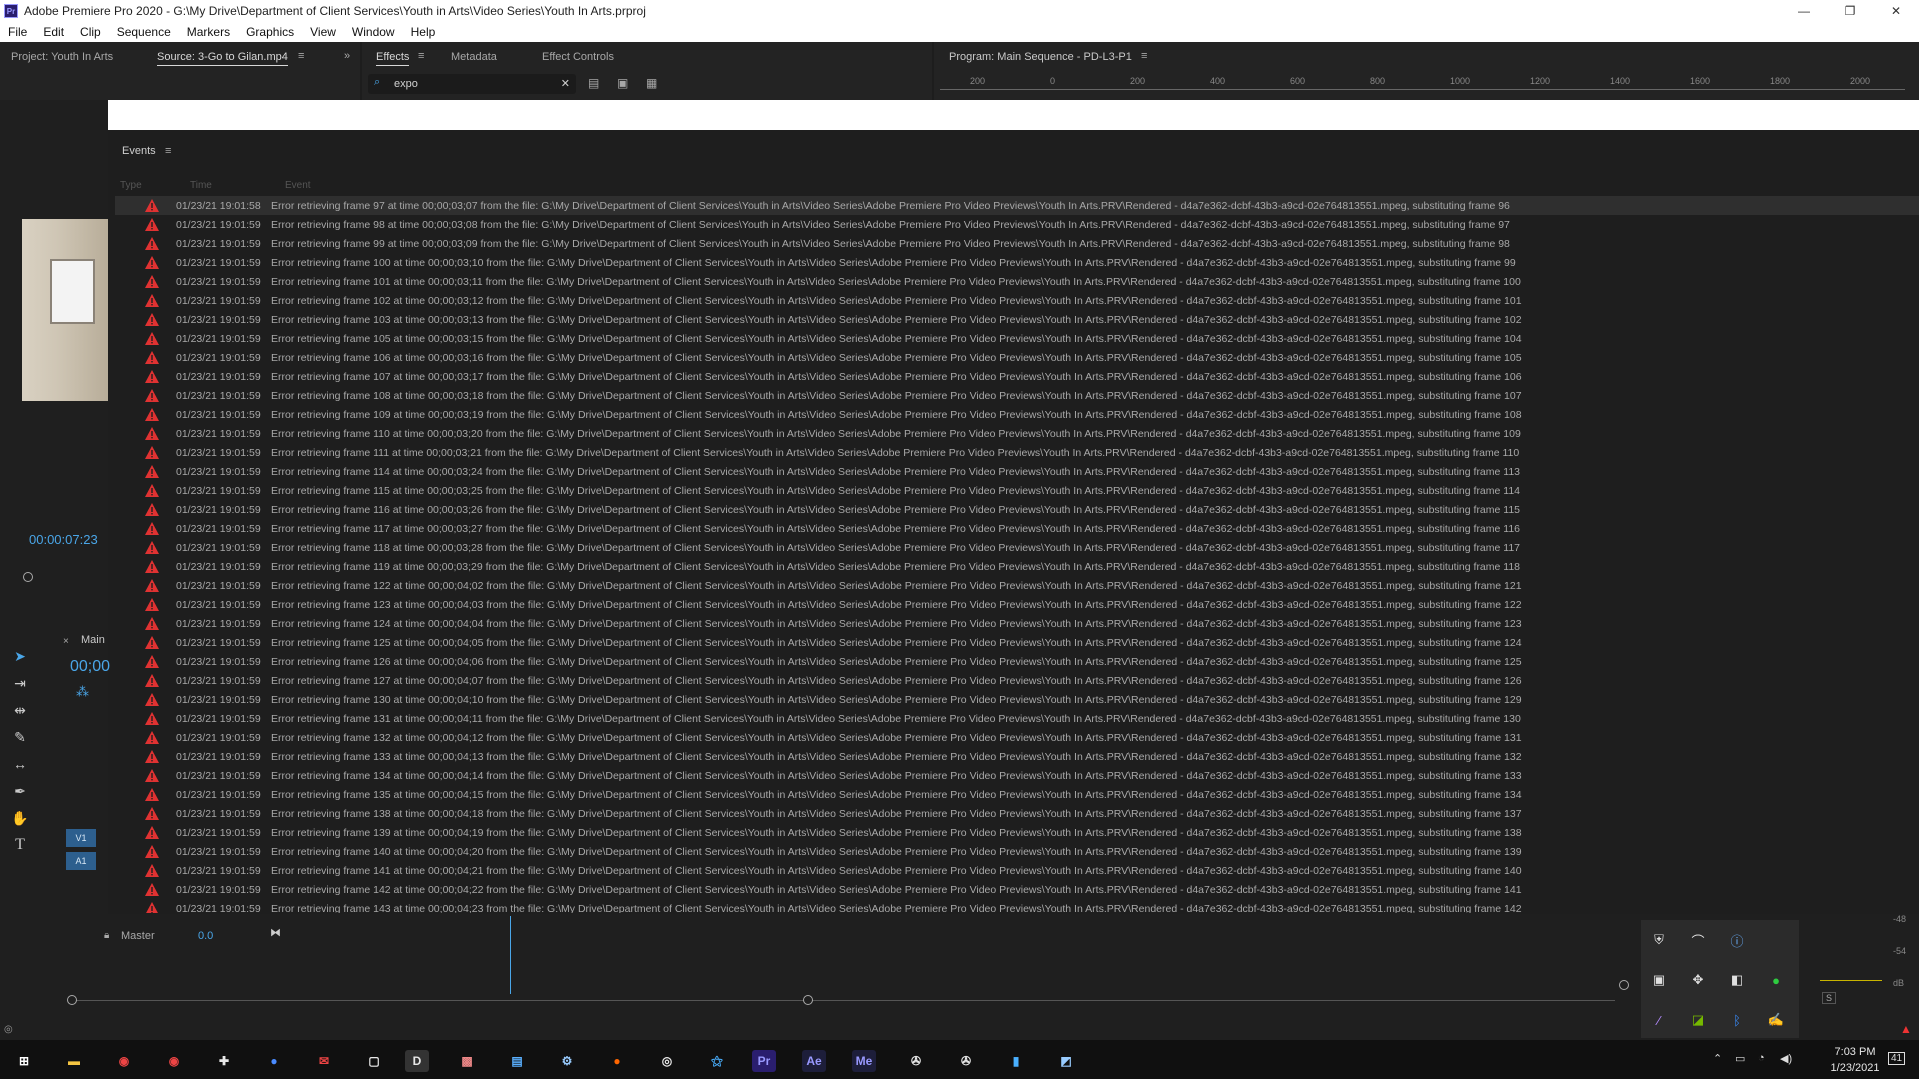 The image size is (1919, 1079). What do you see at coordinates (467, 1061) in the screenshot?
I see `taskbar-paint-icon: ▩` at bounding box center [467, 1061].